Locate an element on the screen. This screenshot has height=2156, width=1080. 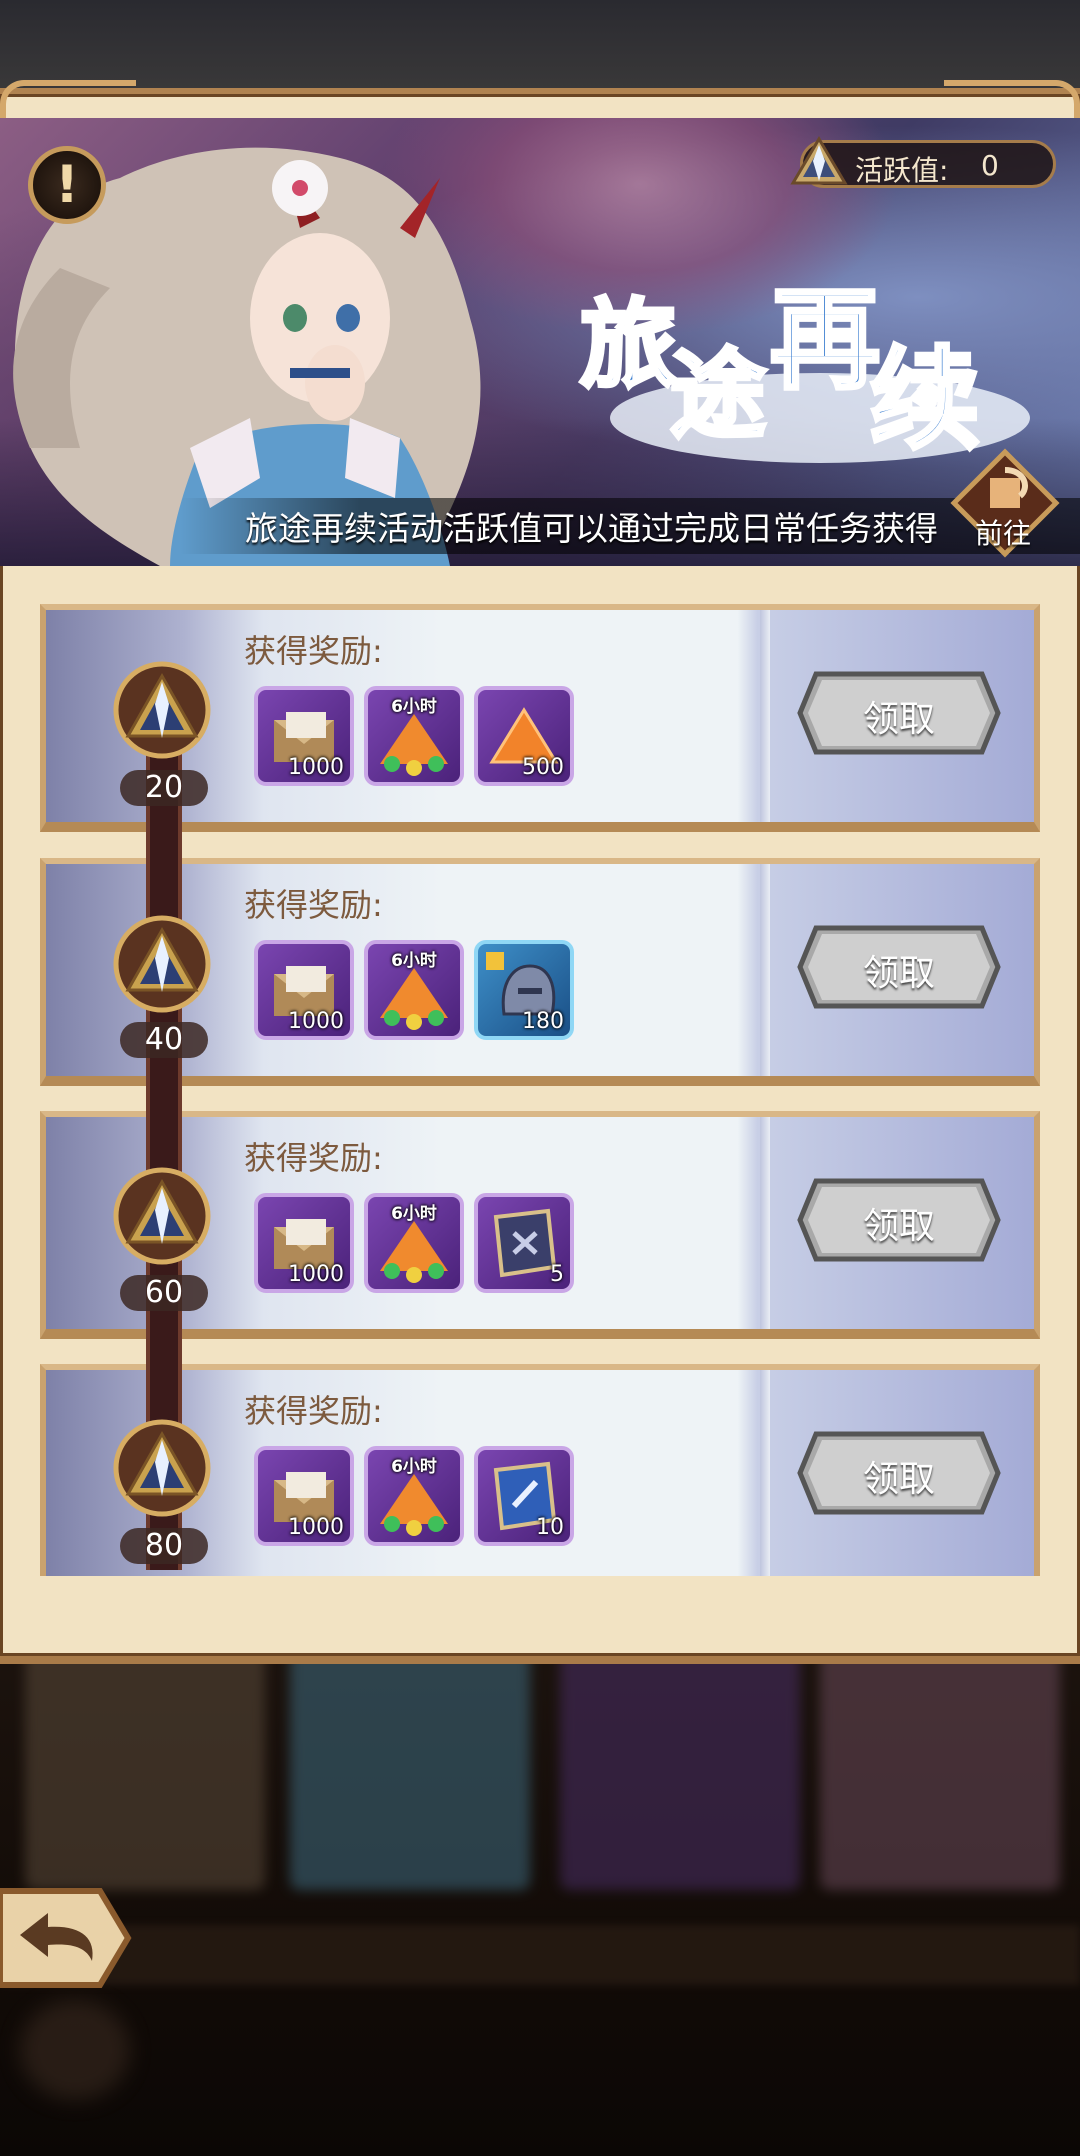
title-char: 续 is located at coordinates (925, 399).